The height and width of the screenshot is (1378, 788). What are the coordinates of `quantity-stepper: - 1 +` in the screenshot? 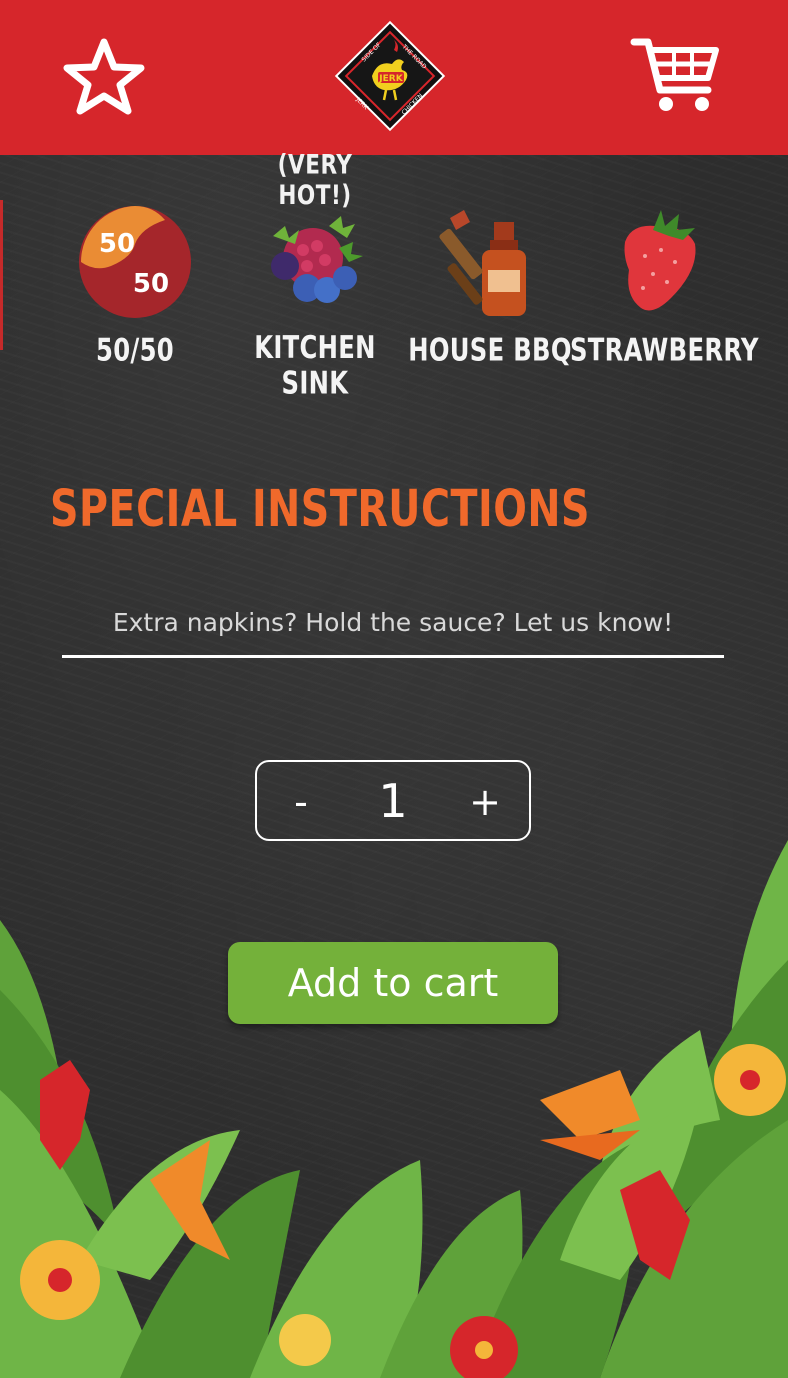 It's located at (393, 800).